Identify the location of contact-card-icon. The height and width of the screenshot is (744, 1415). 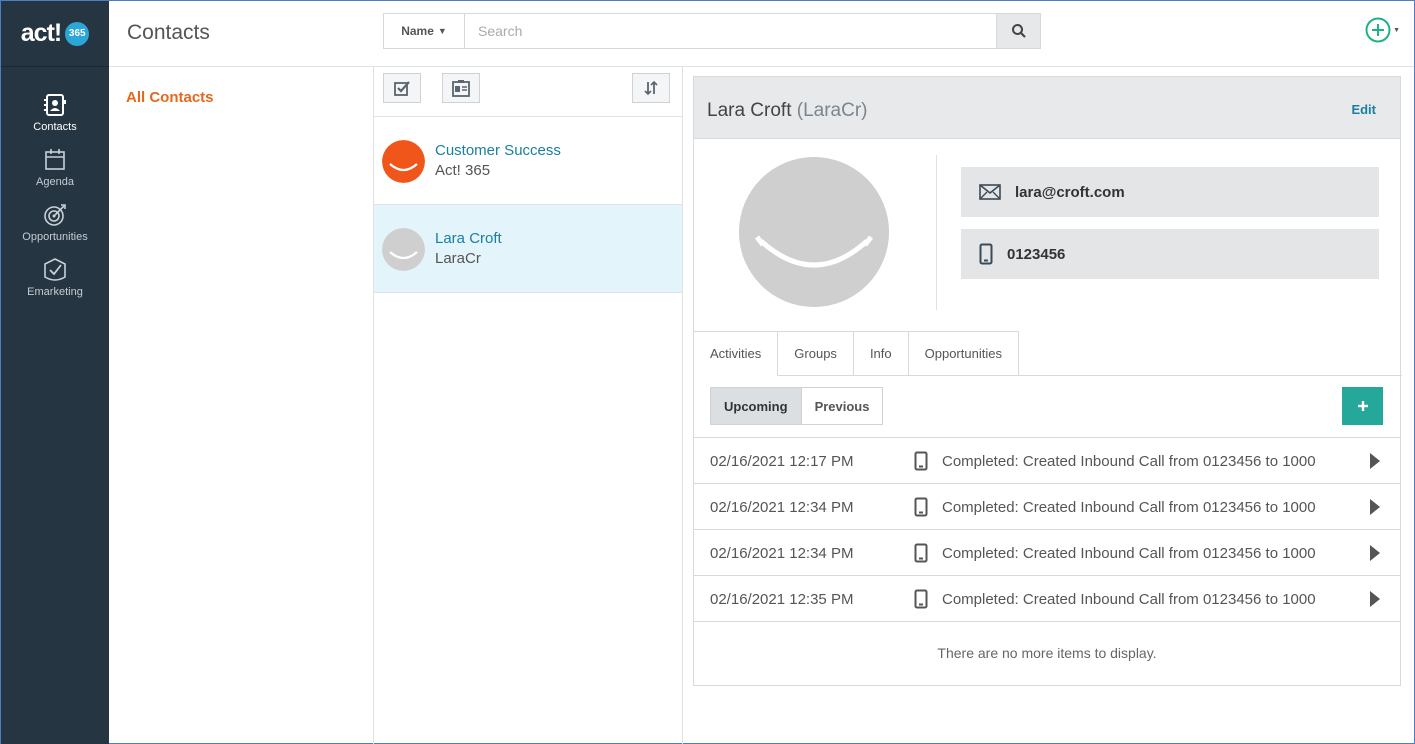
(461, 88).